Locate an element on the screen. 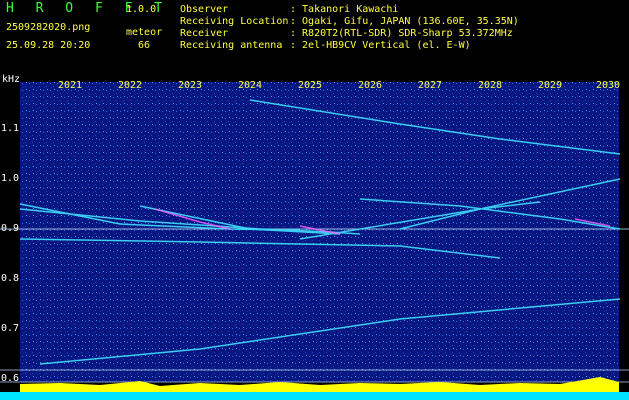  y-tick: 0.6 is located at coordinates (10, 378).